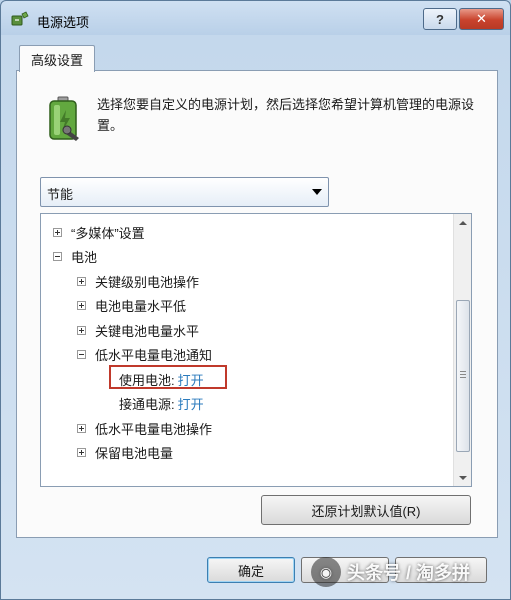 The width and height of the screenshot is (511, 600). I want to click on title-bar: 电源选项 ? ✕, so click(255, 18).